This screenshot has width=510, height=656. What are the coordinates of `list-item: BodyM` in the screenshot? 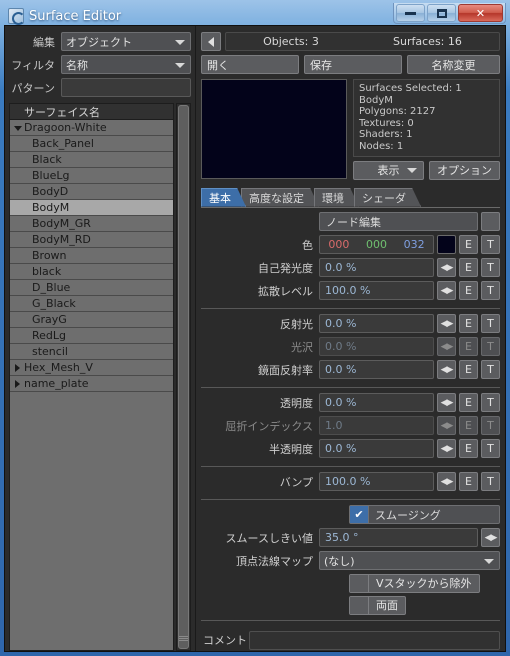 It's located at (91, 208).